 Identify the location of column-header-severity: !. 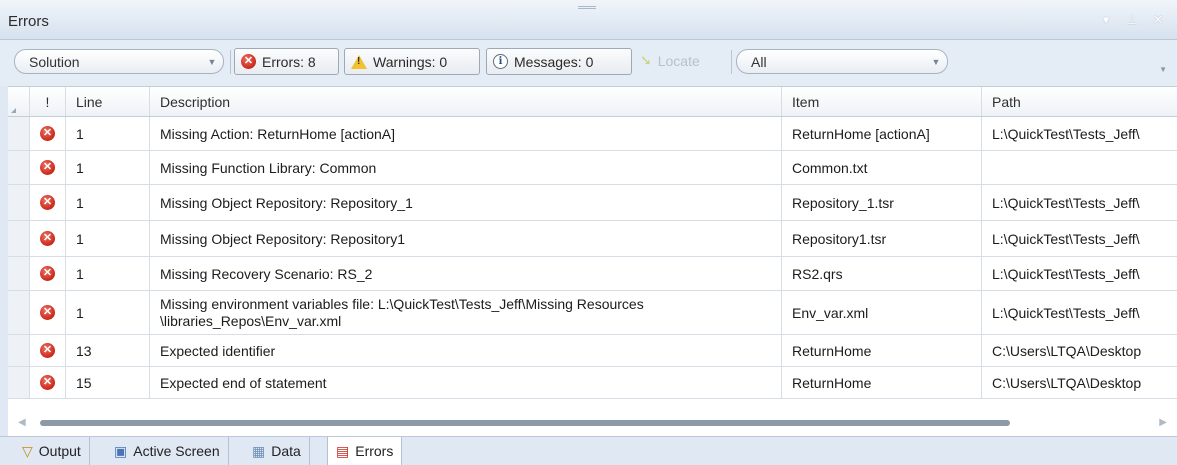
(48, 101).